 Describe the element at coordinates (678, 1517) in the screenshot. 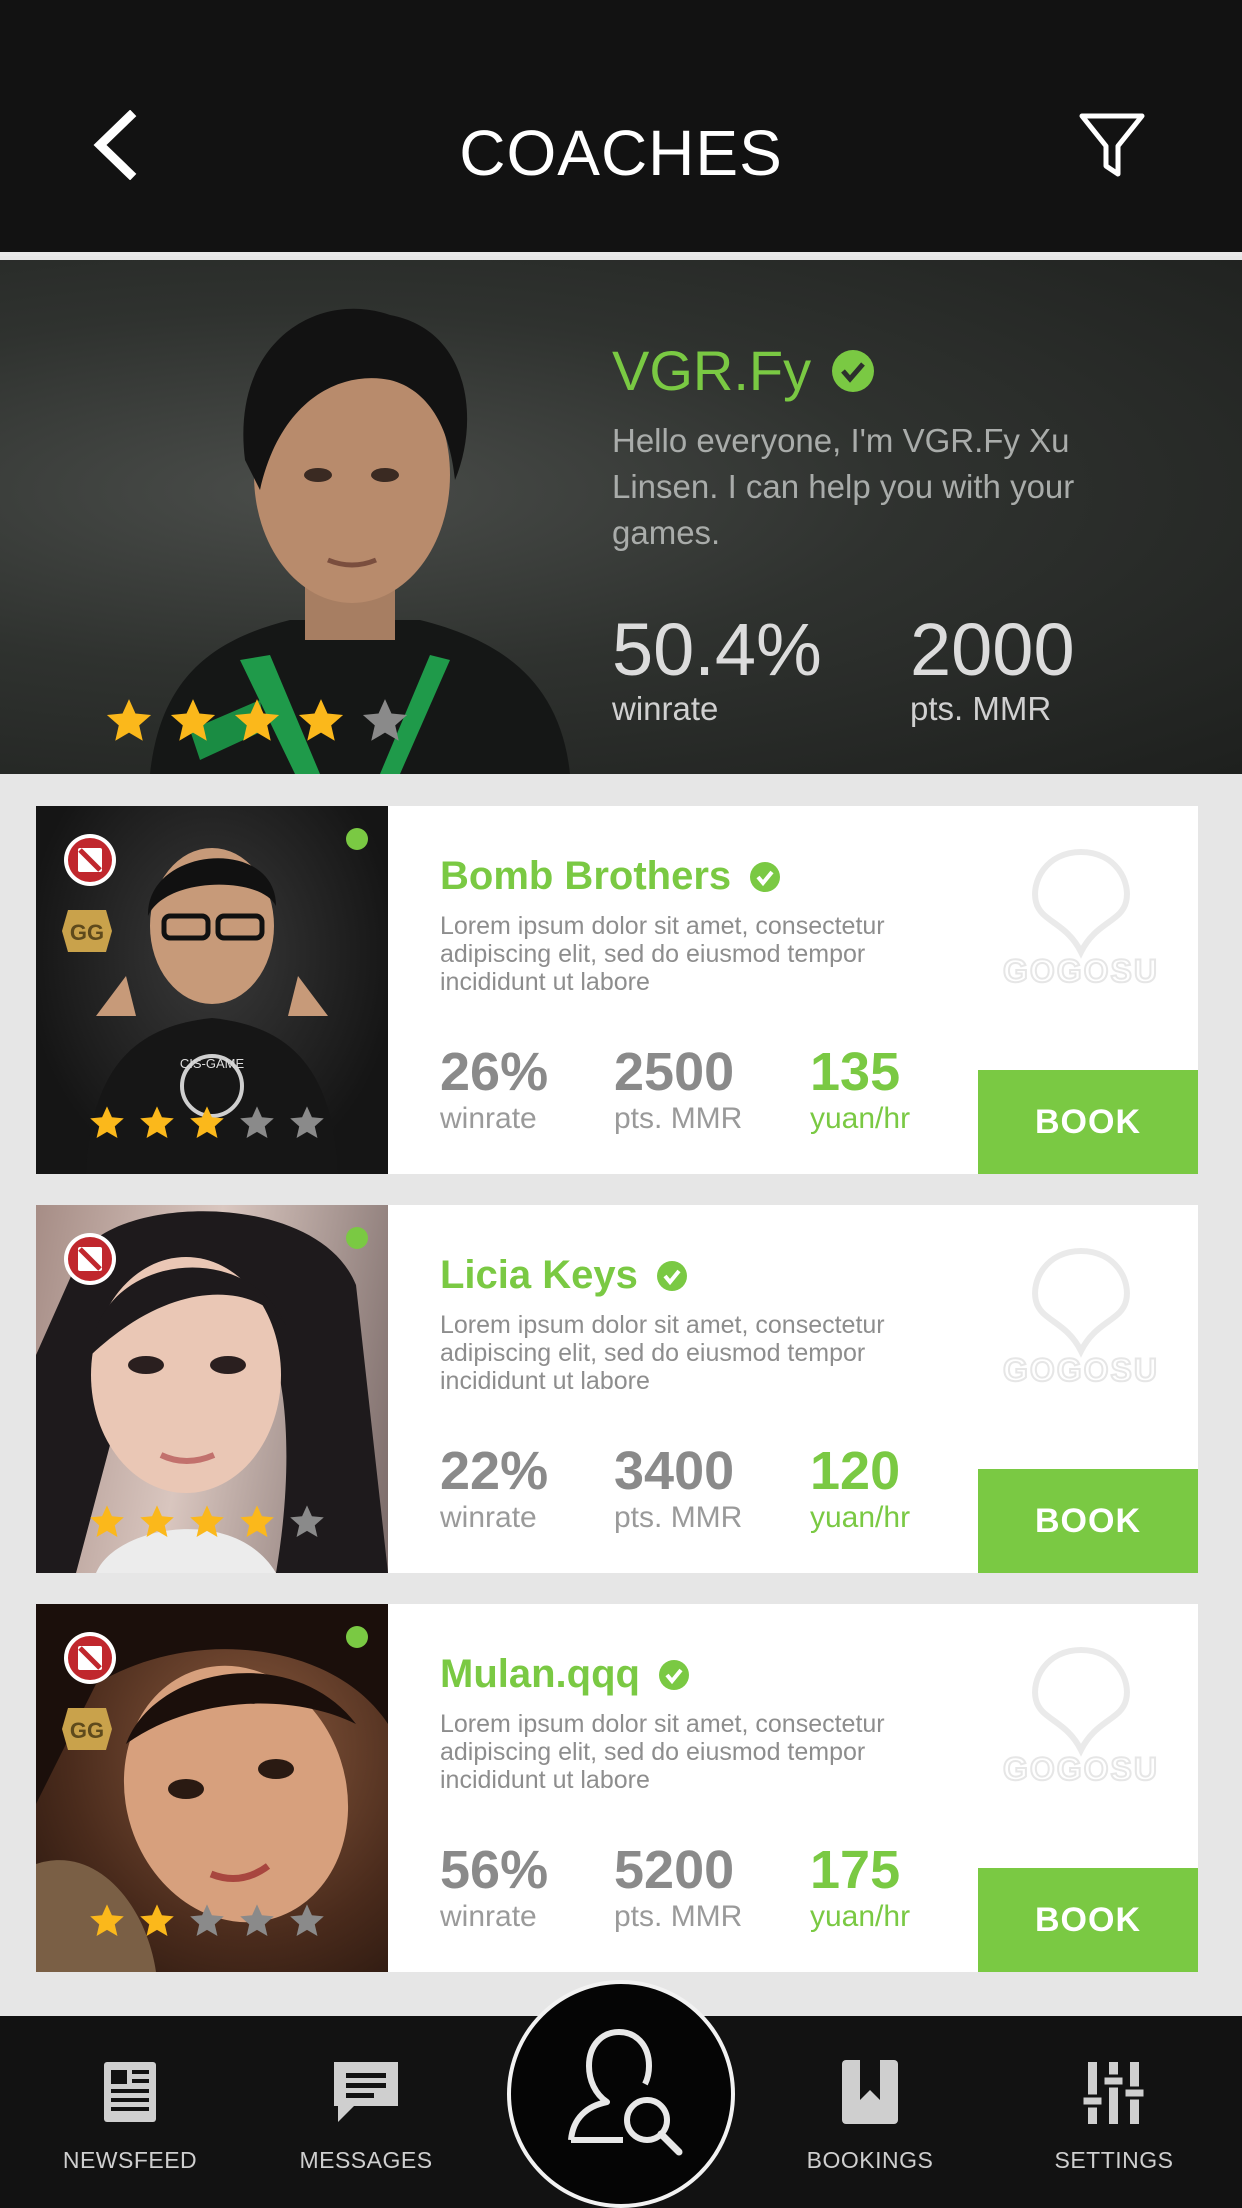

I see `coach-mmr-label: pts. MMR` at that location.